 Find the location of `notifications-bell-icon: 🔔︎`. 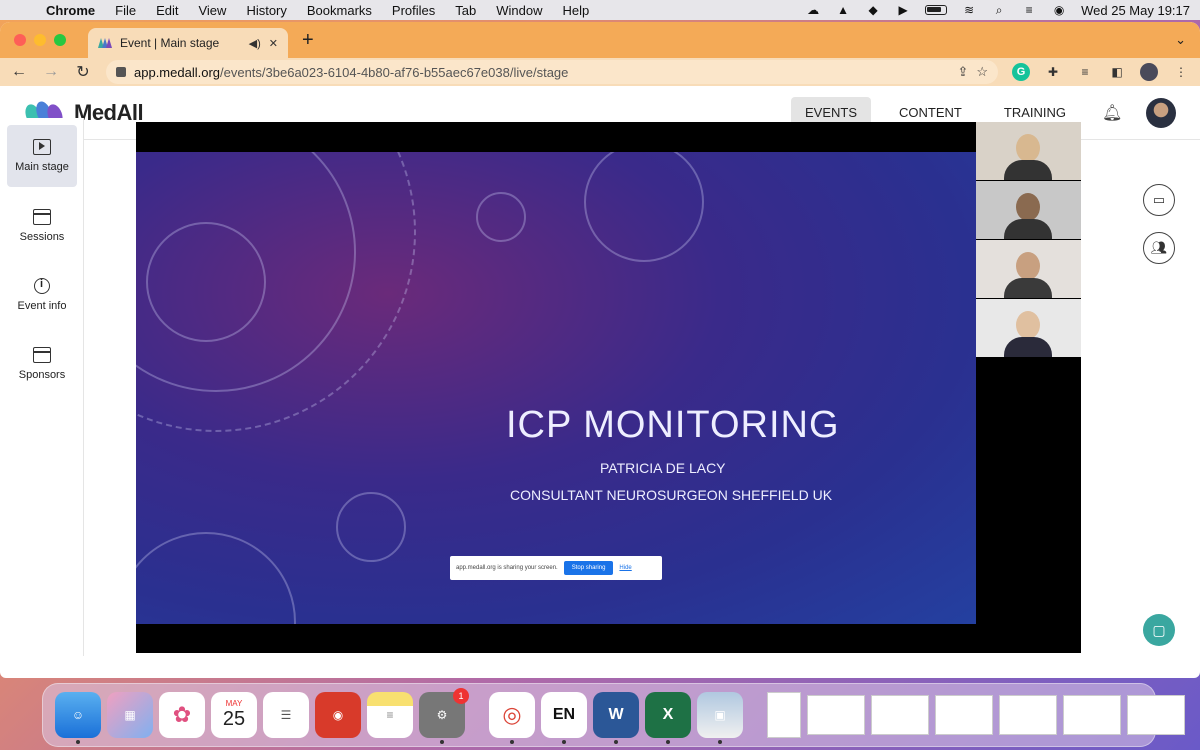

notifications-bell-icon: 🔔︎ is located at coordinates (1112, 113).